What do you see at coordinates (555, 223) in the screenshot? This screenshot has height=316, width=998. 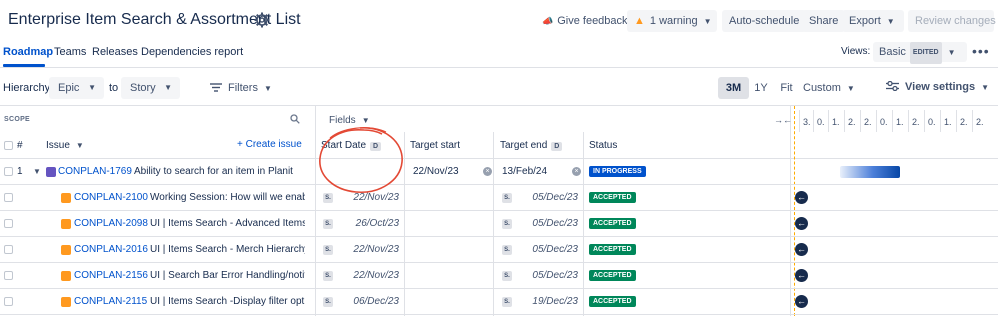 I see `target-end-value: 05/Dec/23` at bounding box center [555, 223].